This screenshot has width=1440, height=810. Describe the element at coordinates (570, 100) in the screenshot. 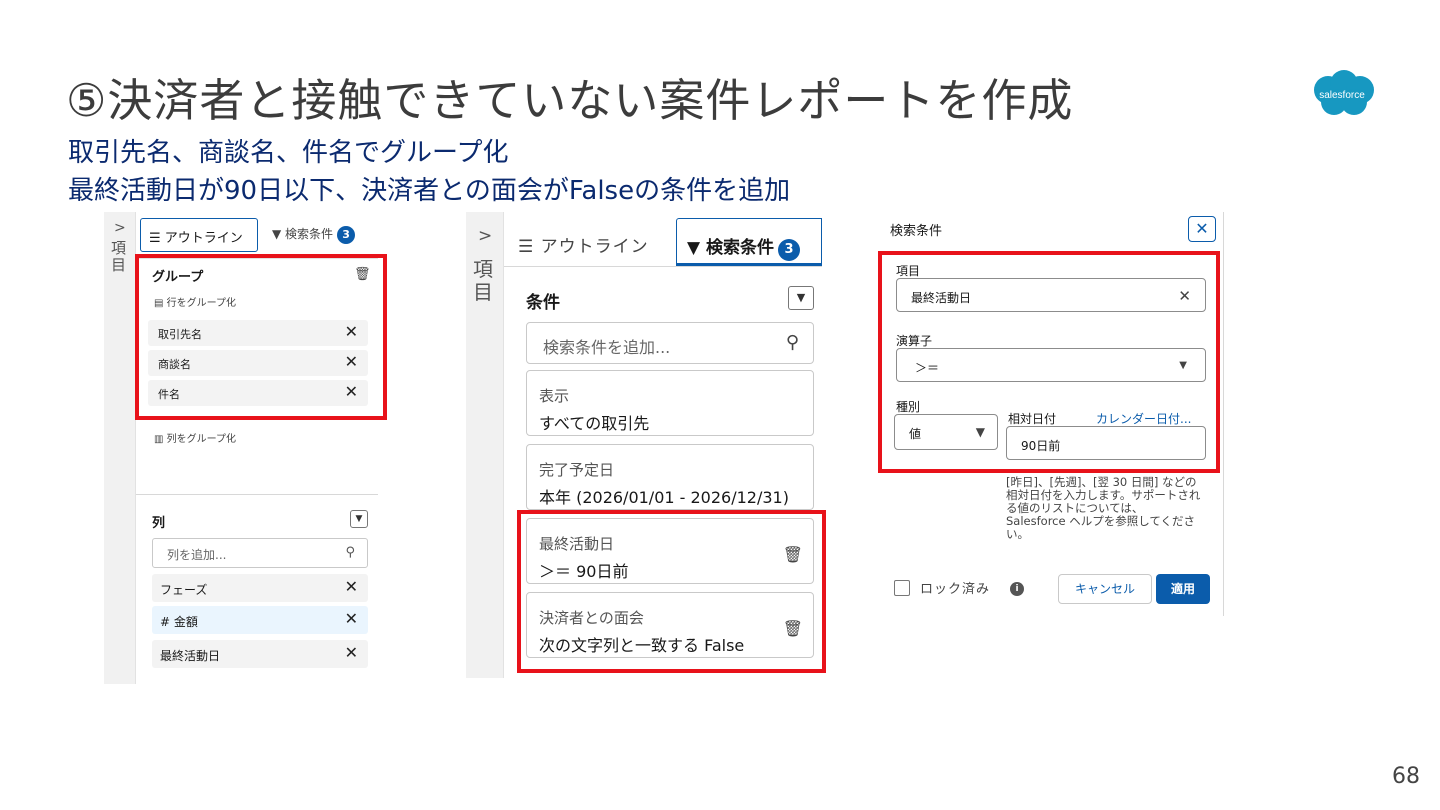

I see `slide-title: ⑤決済者と接触できていない案件レポートを作成` at that location.